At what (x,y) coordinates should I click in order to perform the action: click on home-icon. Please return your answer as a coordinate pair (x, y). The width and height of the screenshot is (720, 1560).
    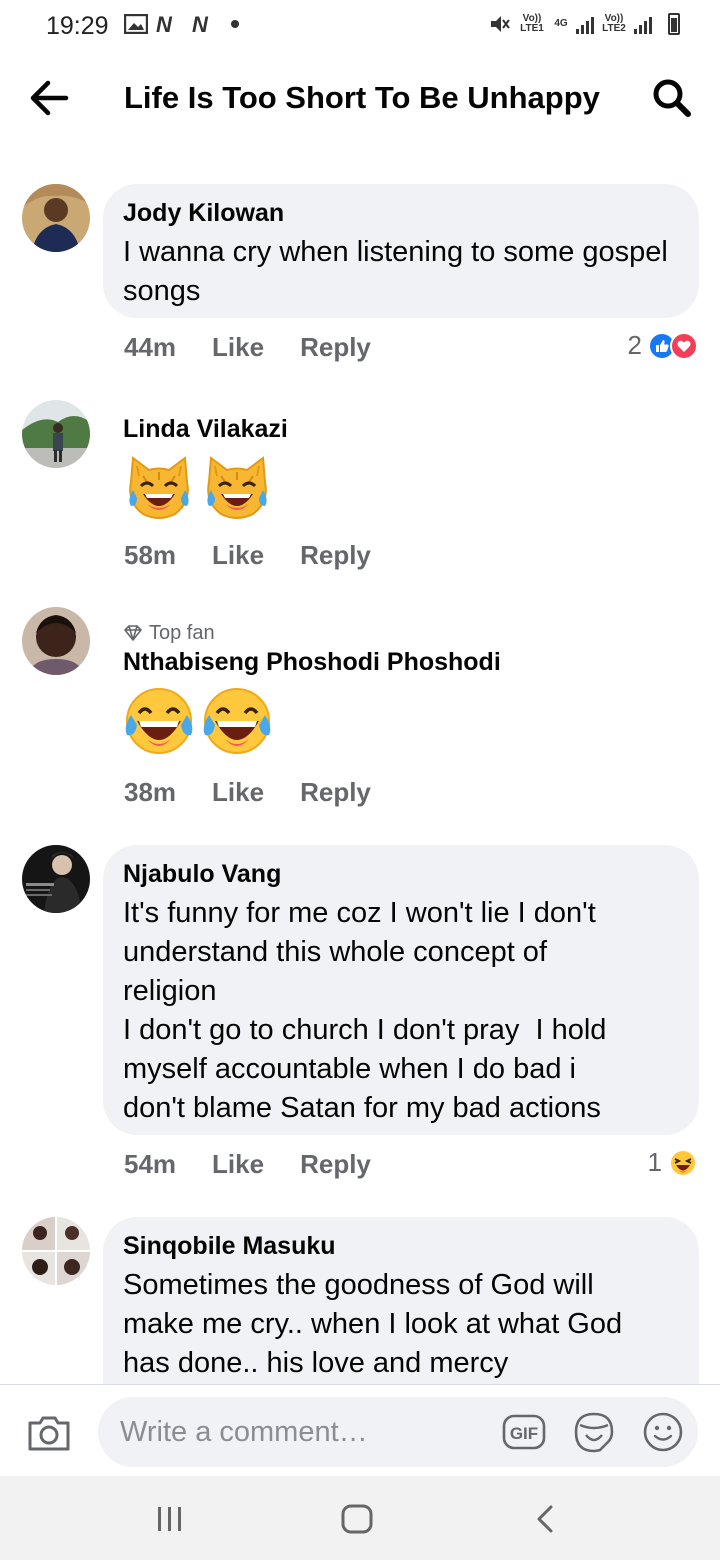
    Looking at the image, I should click on (357, 1519).